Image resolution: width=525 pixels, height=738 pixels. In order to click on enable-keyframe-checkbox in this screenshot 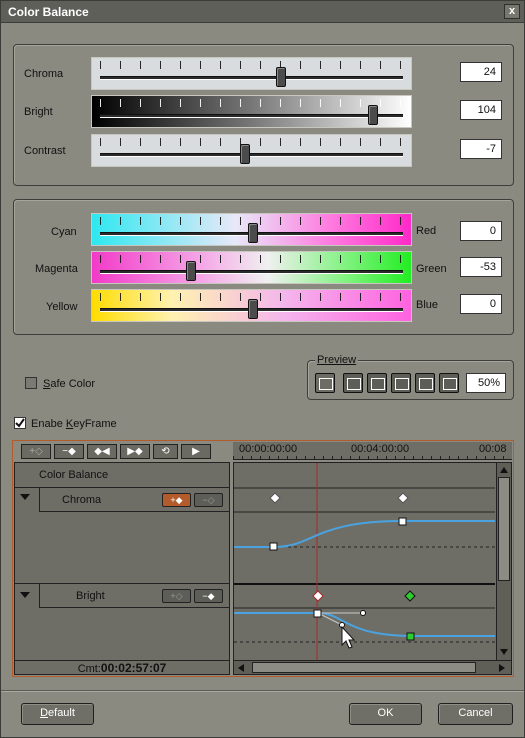, I will do `click(20, 423)`.